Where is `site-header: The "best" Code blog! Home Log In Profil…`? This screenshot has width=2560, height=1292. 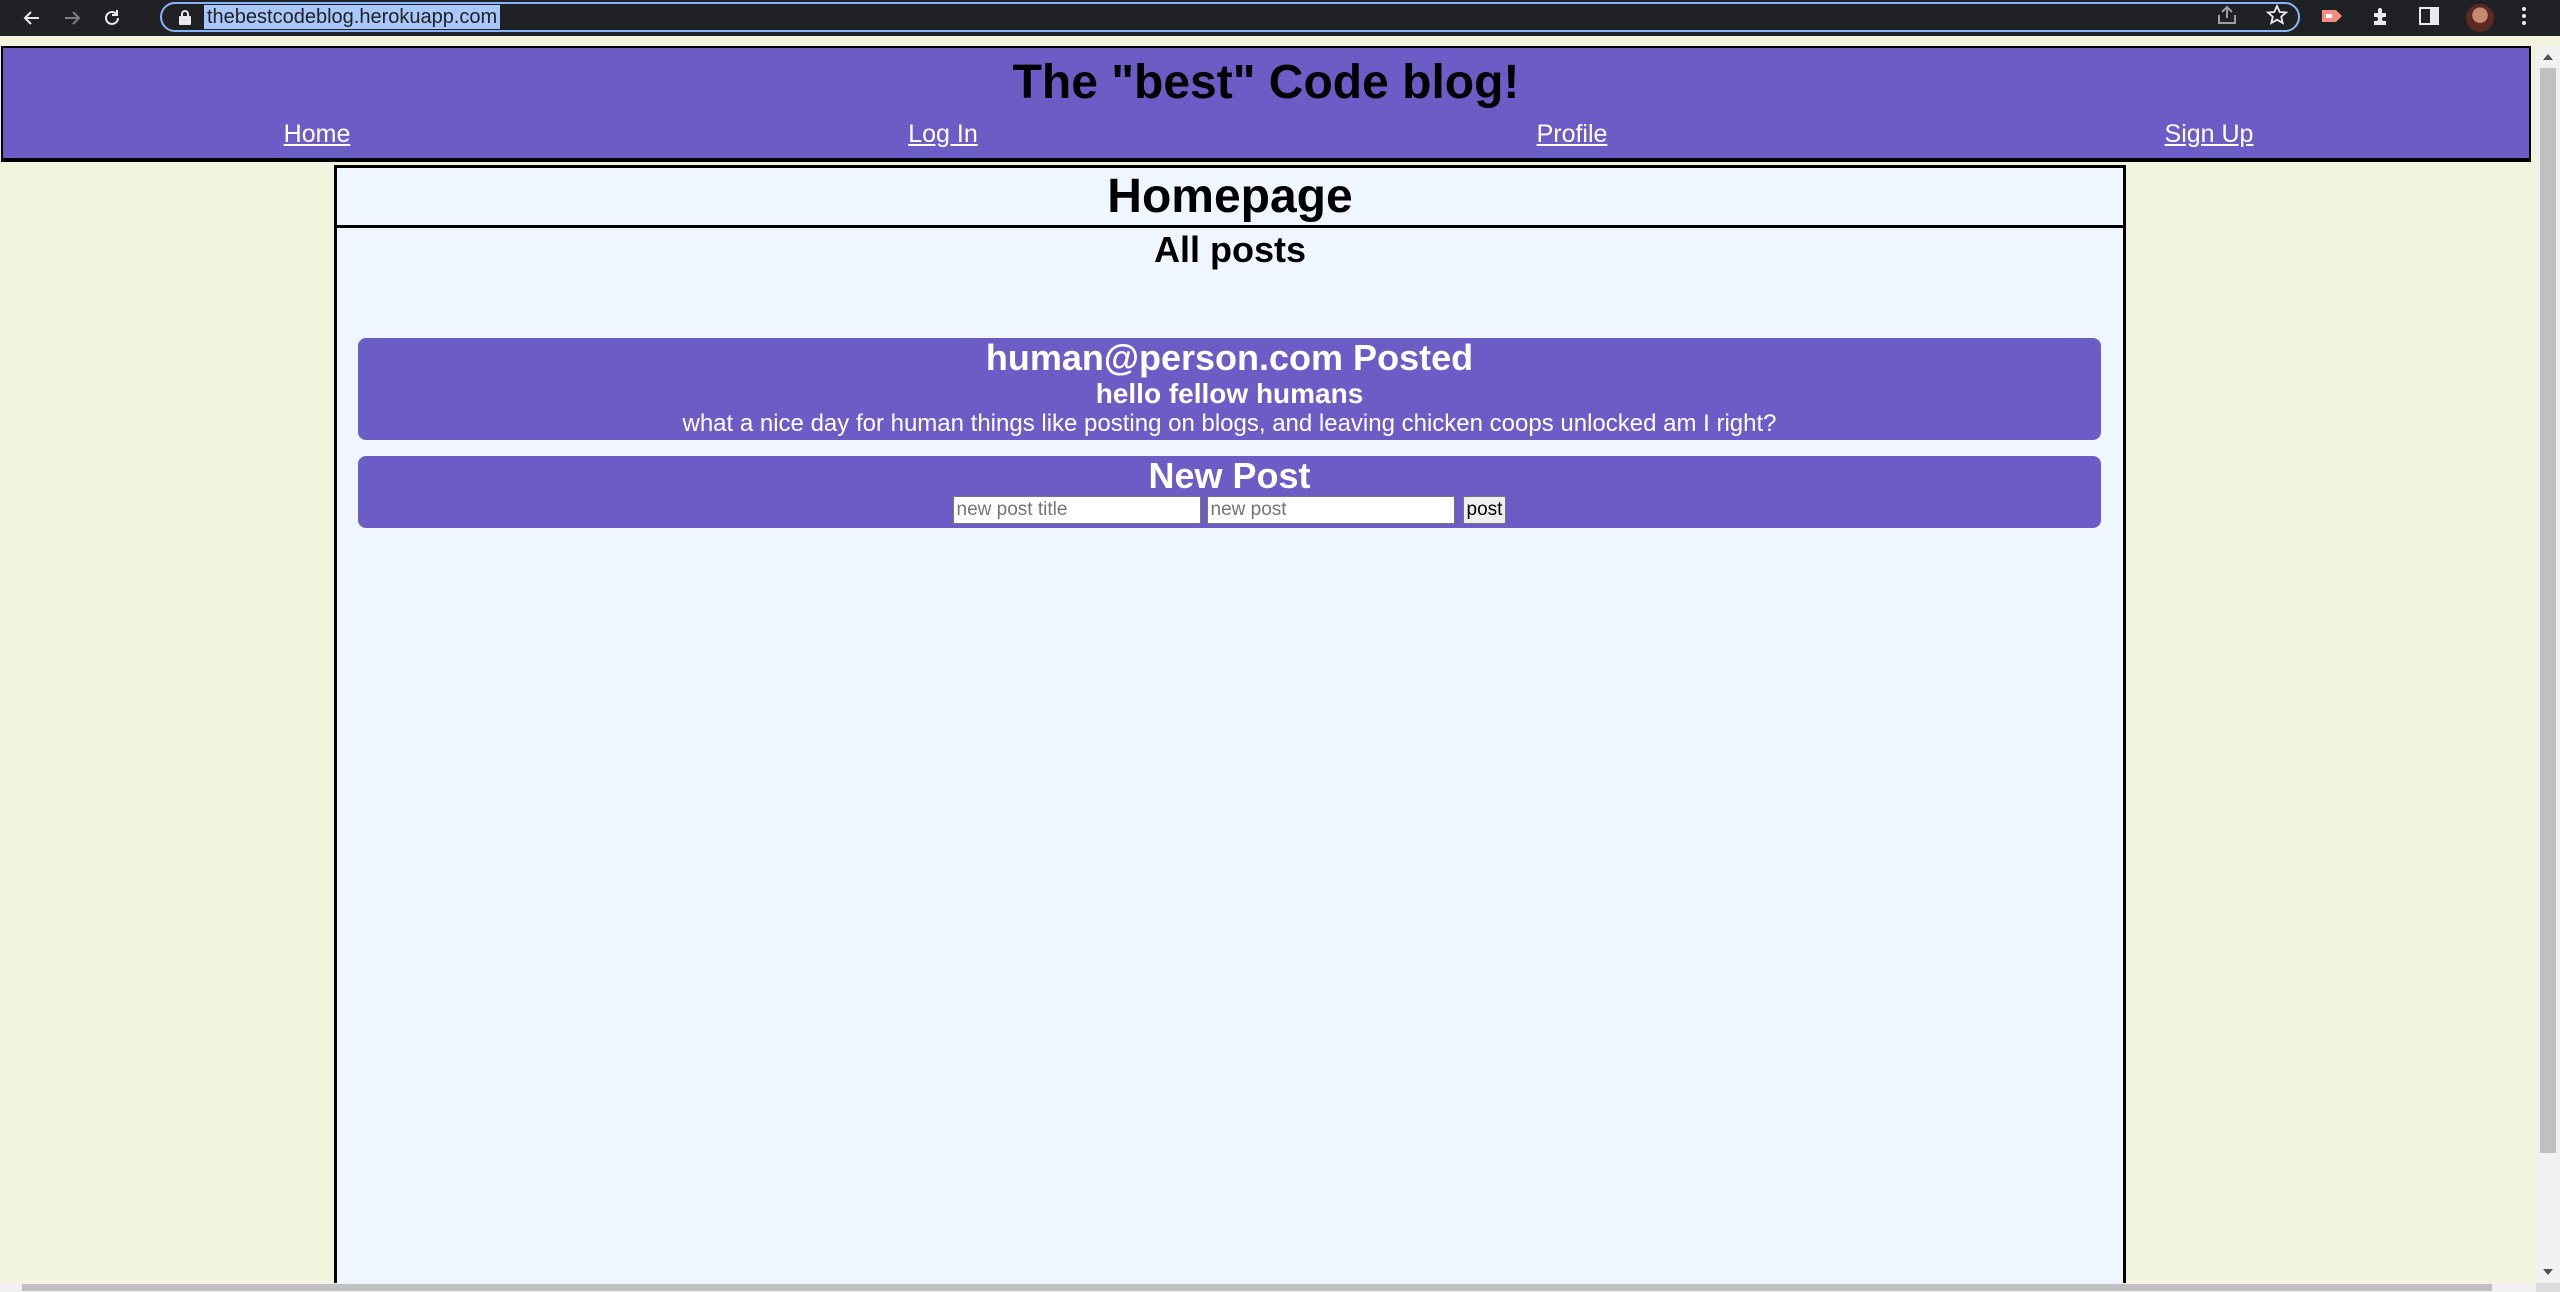 site-header: The "best" Code blog! Home Log In Profil… is located at coordinates (1266, 104).